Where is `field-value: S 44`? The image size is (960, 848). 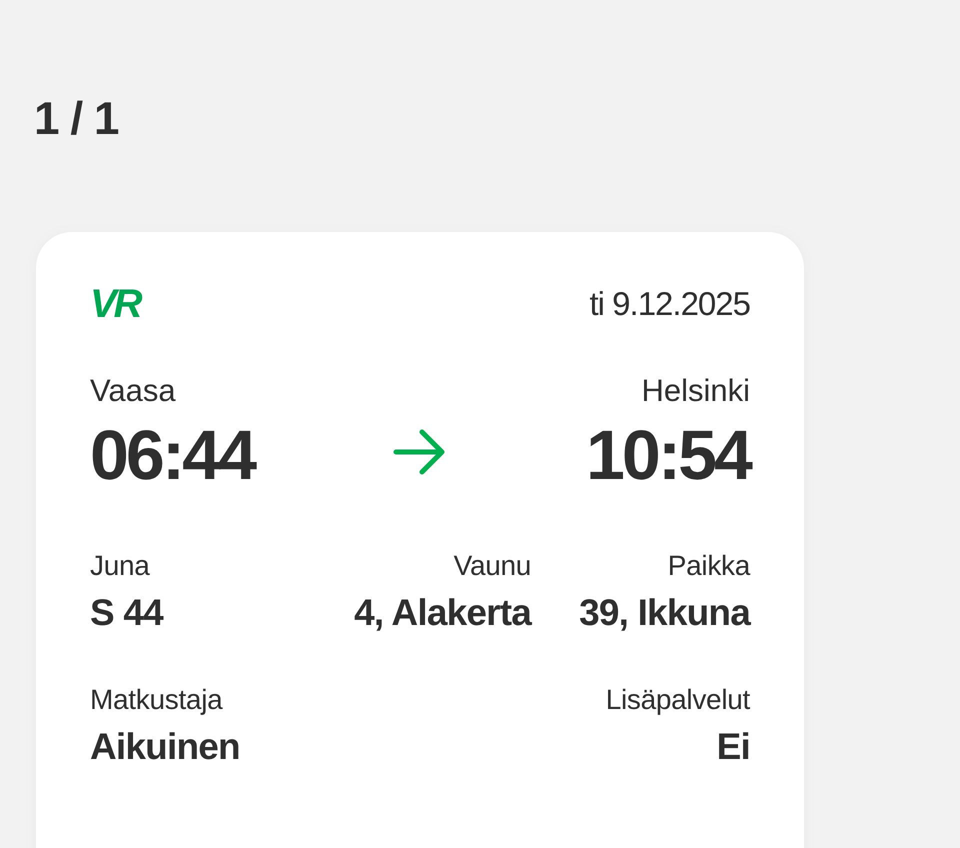
field-value: S 44 is located at coordinates (127, 613).